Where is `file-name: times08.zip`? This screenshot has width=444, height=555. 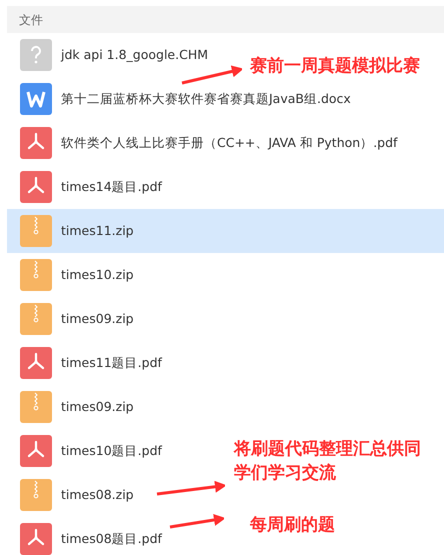
file-name: times08.zip is located at coordinates (97, 495).